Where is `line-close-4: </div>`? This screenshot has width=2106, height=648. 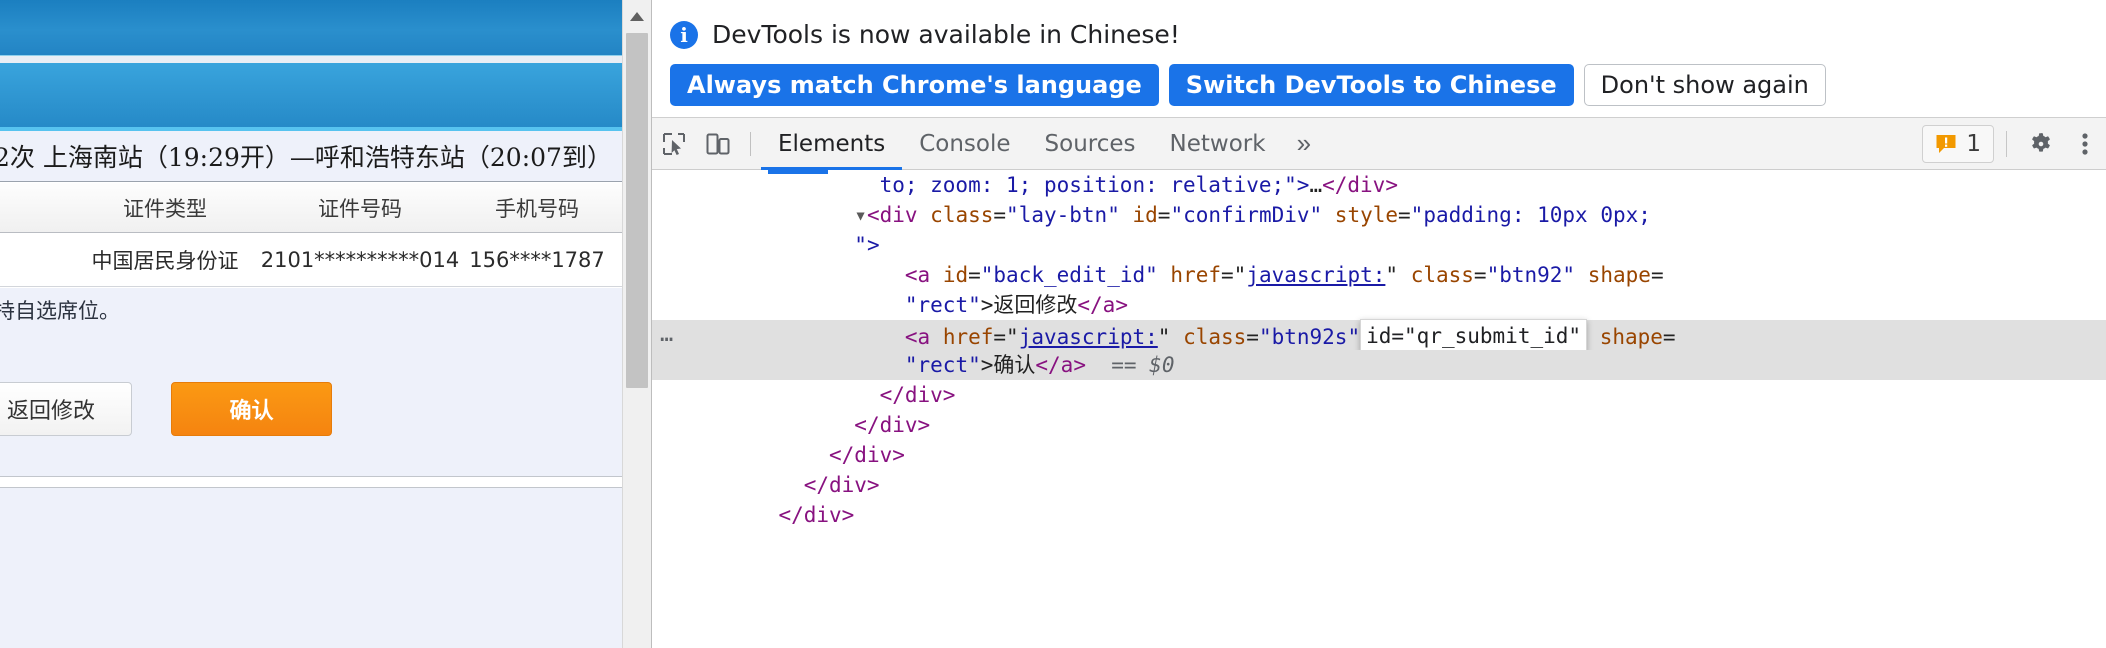 line-close-4: </div> is located at coordinates (1379, 485).